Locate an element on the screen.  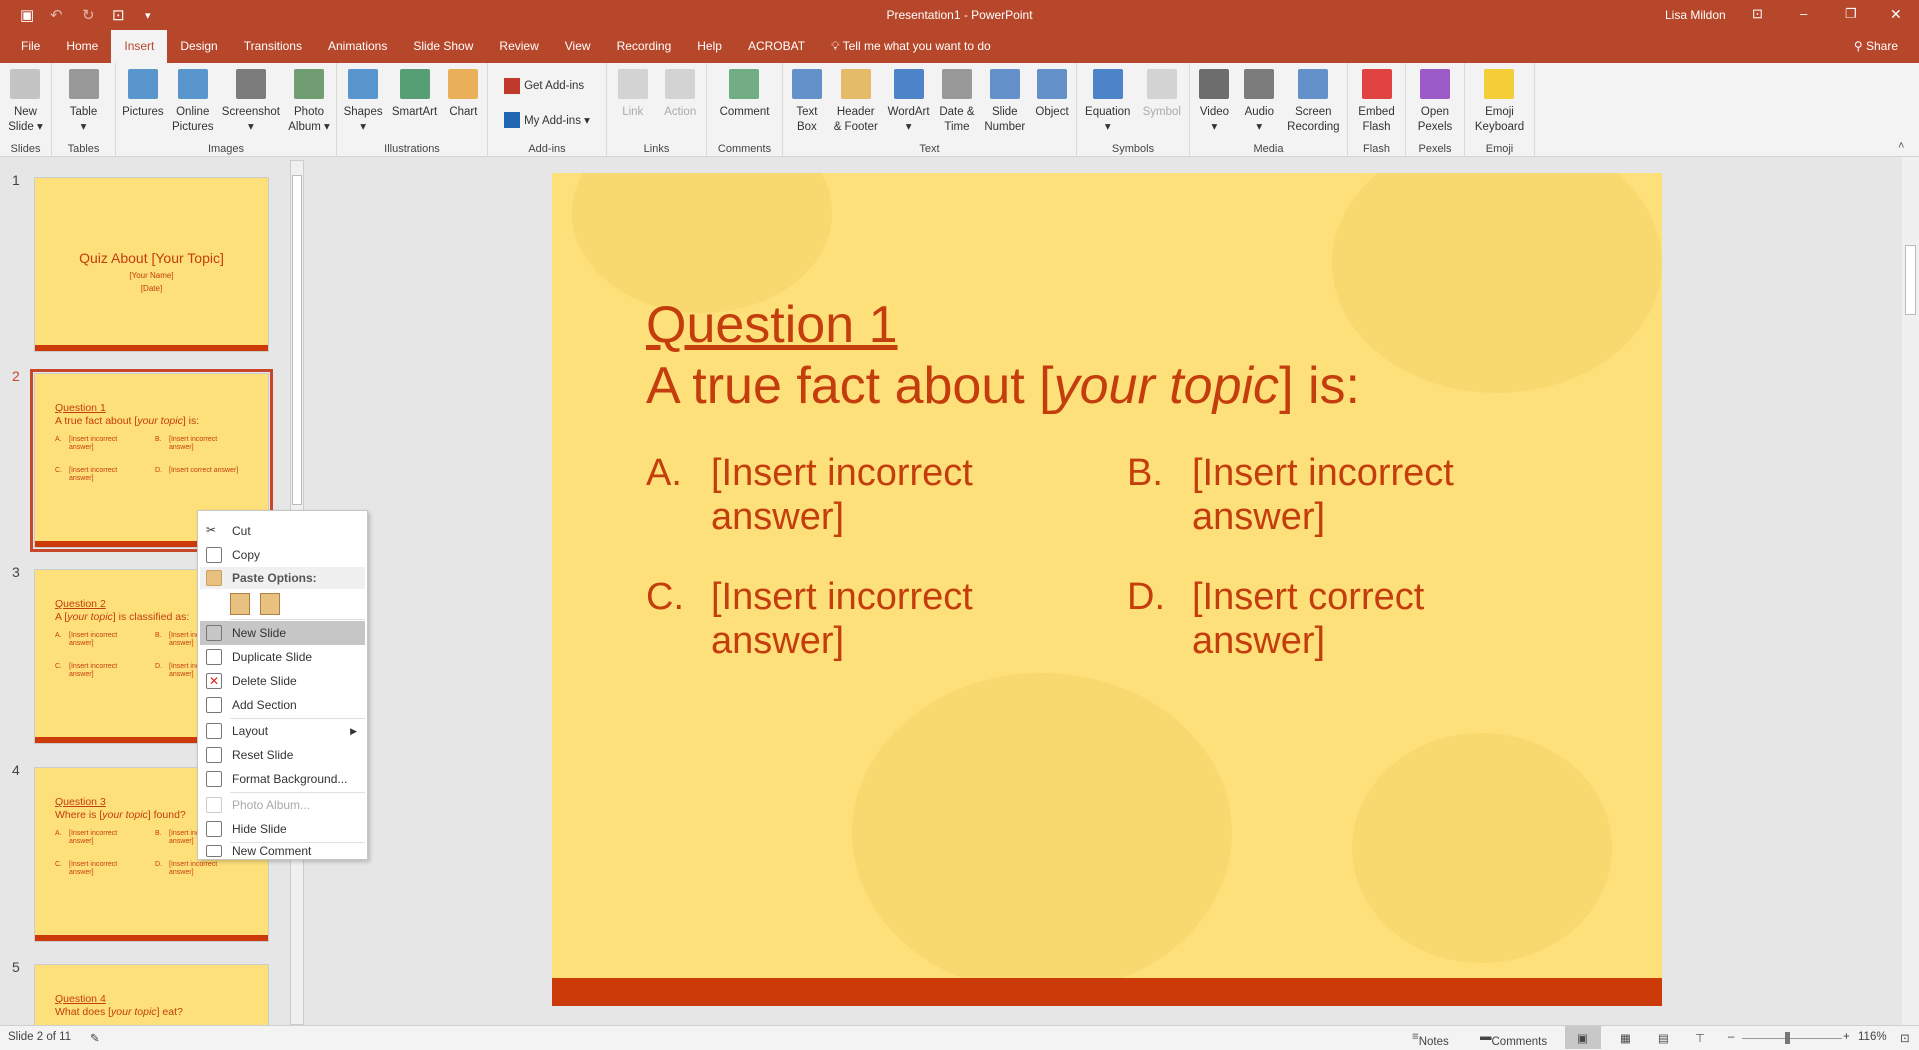
object-icon is located at coordinates (1052, 84).